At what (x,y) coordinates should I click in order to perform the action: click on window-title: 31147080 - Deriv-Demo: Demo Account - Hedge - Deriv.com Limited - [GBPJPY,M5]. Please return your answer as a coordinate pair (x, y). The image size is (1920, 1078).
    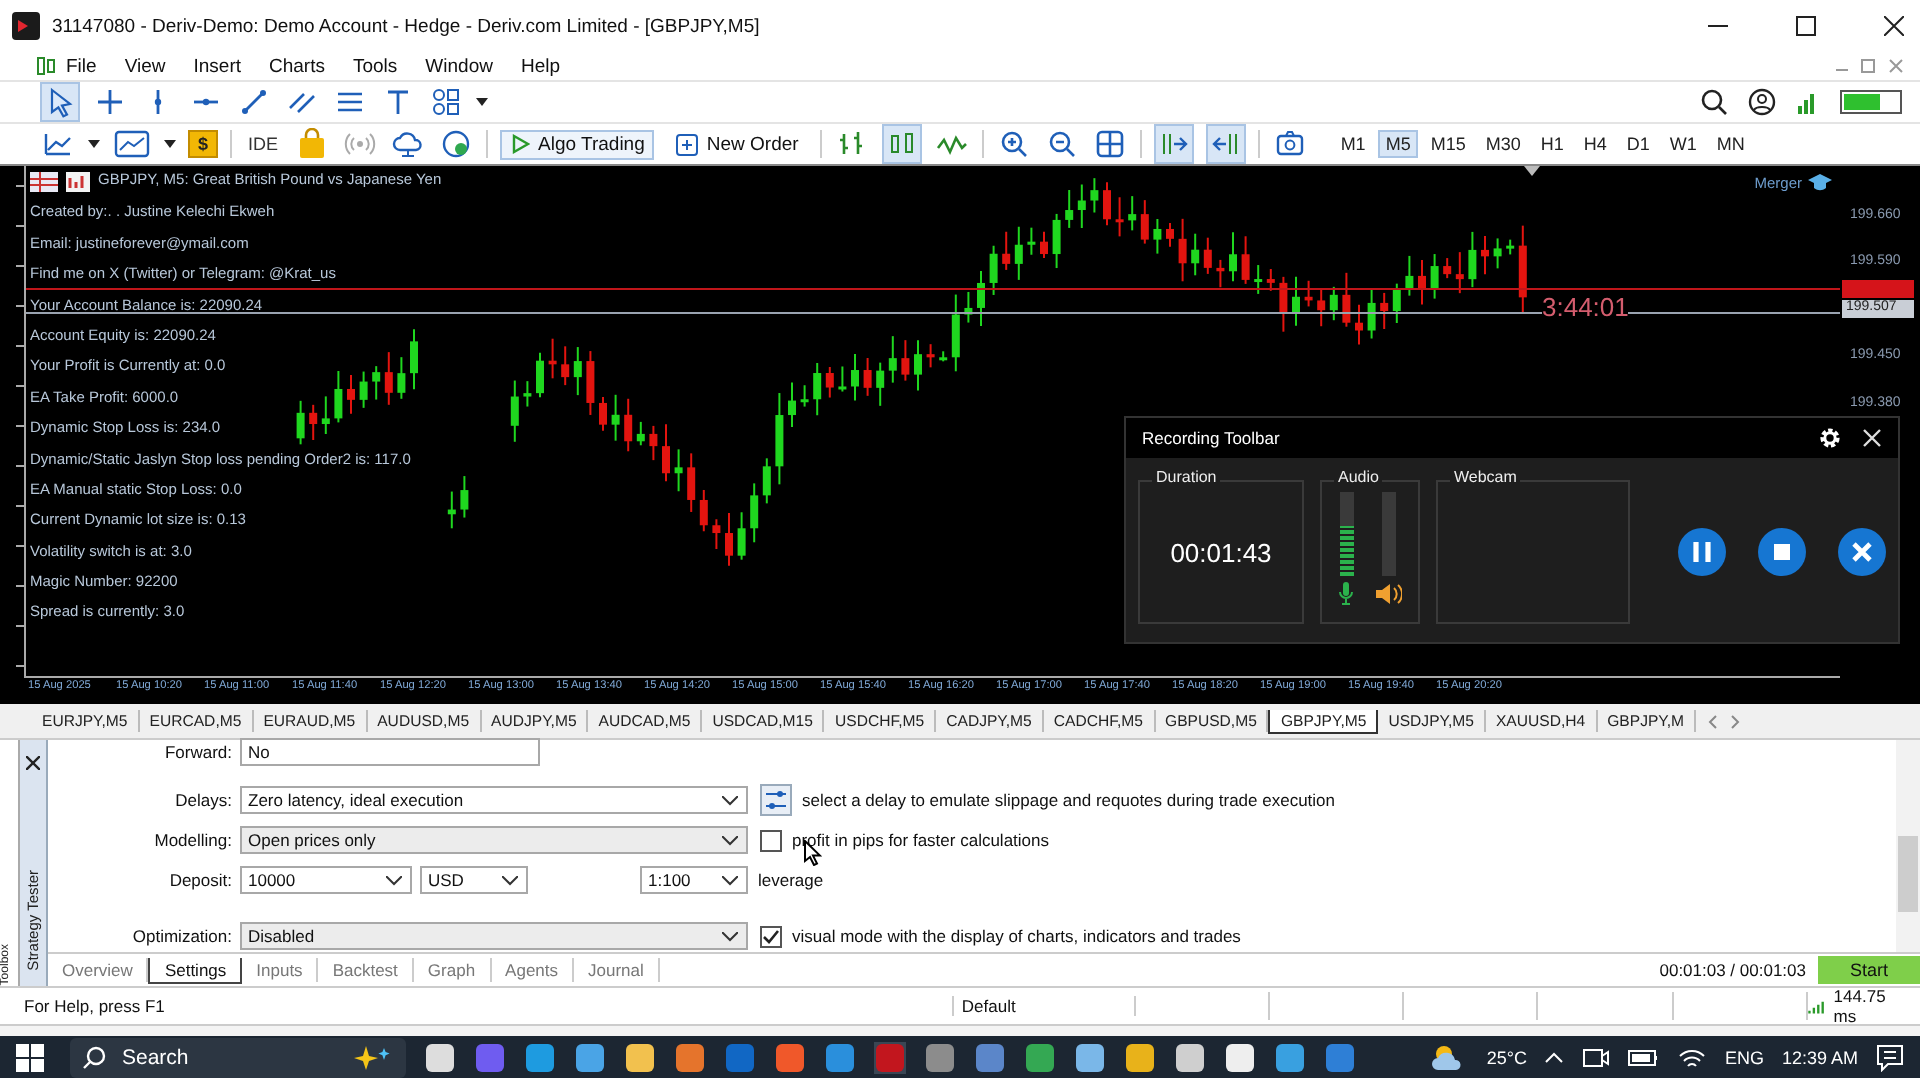
    Looking at the image, I should click on (406, 26).